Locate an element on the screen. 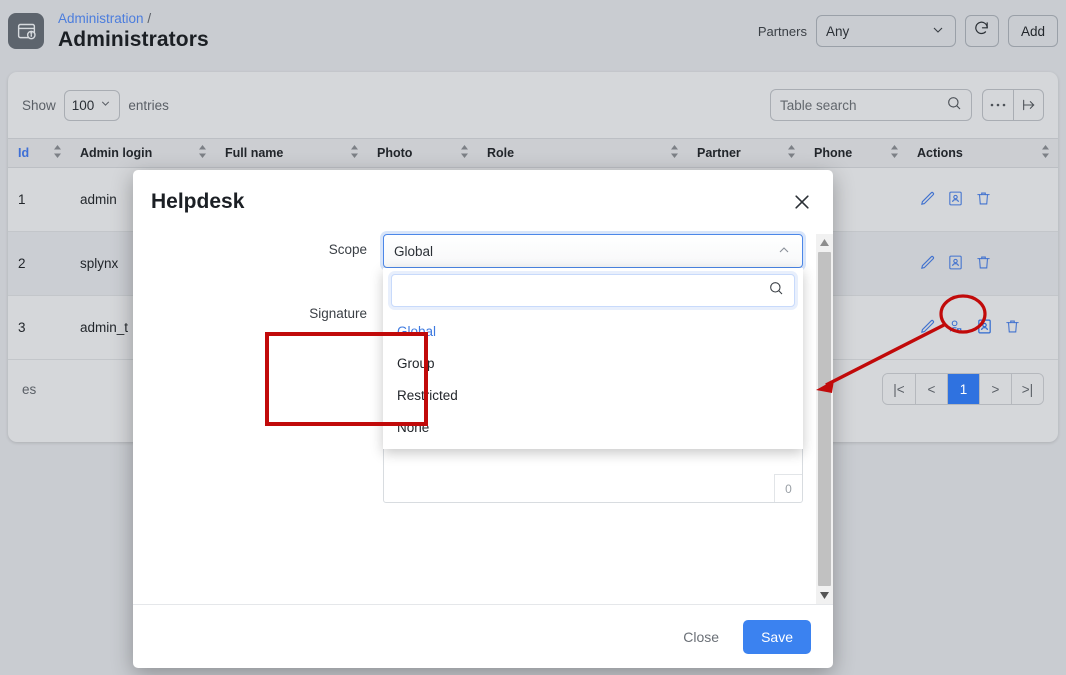  entries-select: 100 is located at coordinates (92, 105).